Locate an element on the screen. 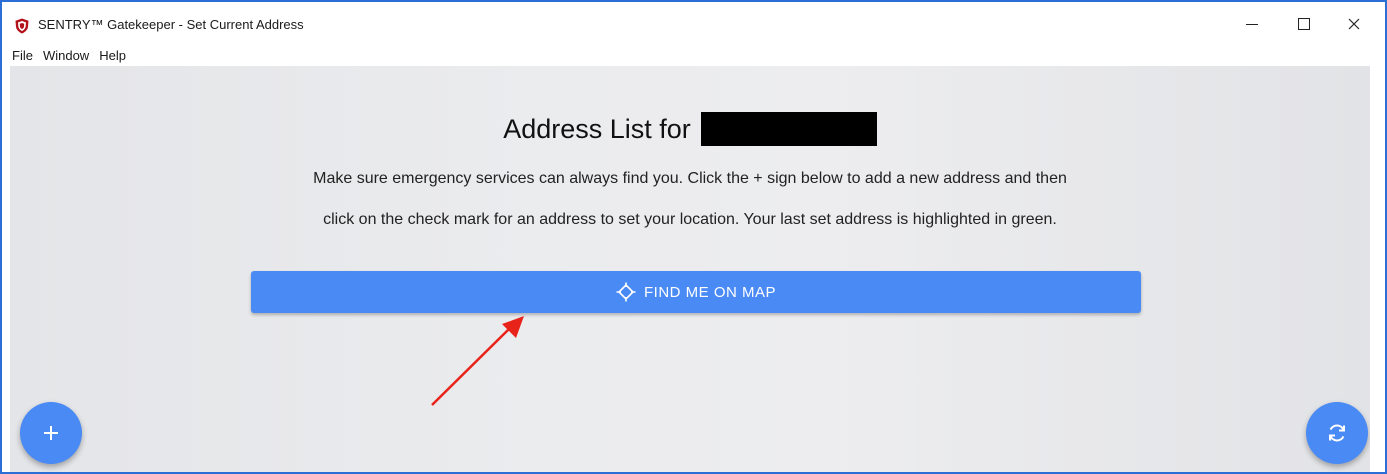 This screenshot has width=1387, height=474. menu-bar: File Window Help is located at coordinates (693, 55).